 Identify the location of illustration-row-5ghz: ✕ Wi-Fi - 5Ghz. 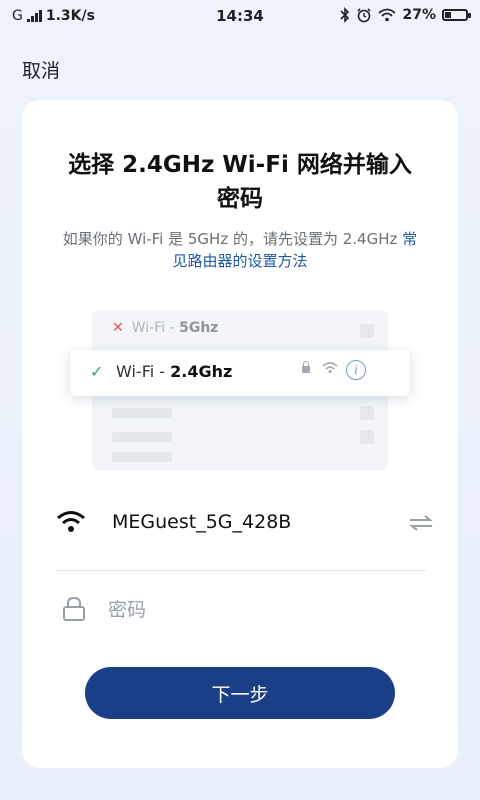
(165, 328).